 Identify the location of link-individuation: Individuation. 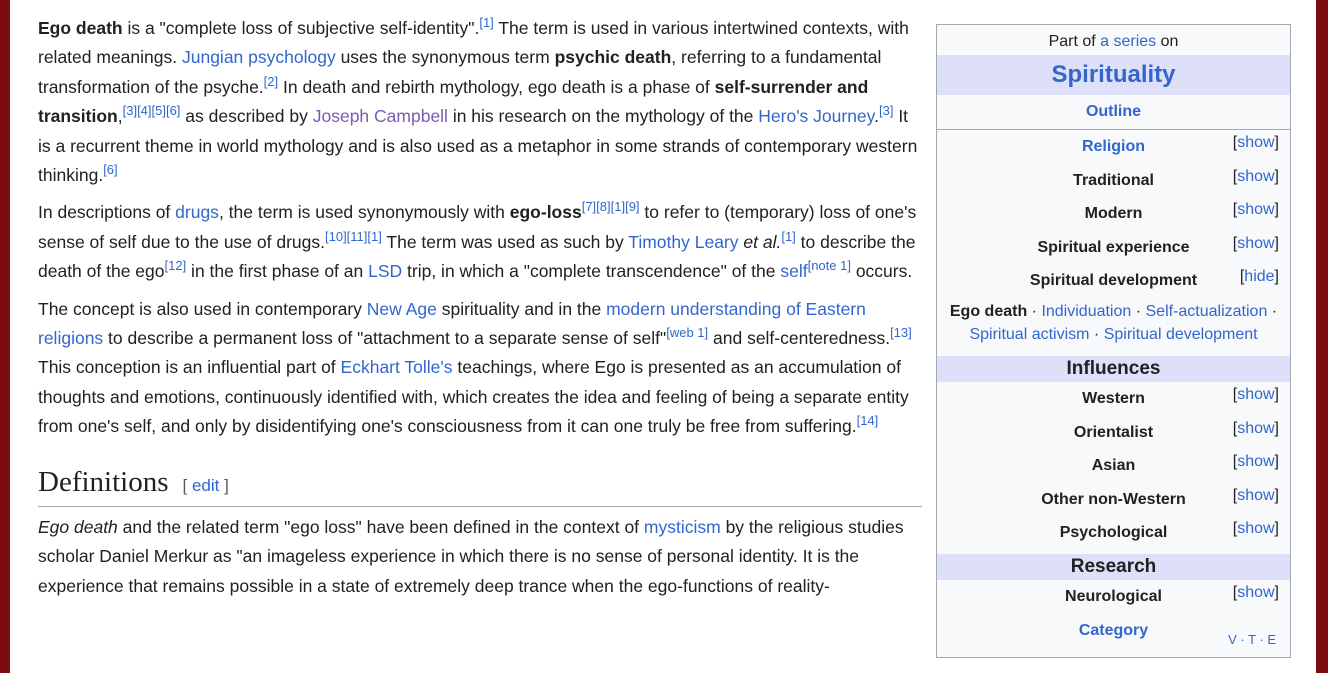
(1086, 311).